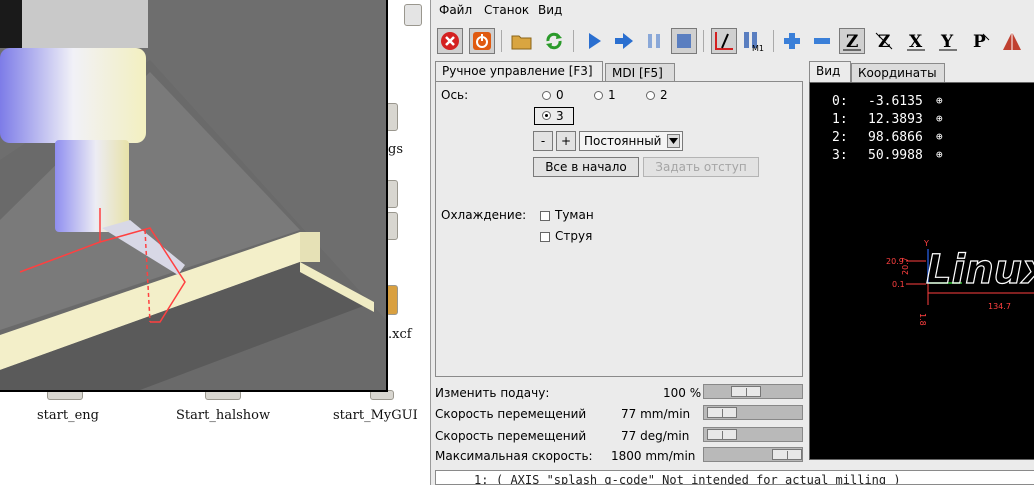 The height and width of the screenshot is (485, 1034). I want to click on view-z-icon: Z, so click(852, 42).